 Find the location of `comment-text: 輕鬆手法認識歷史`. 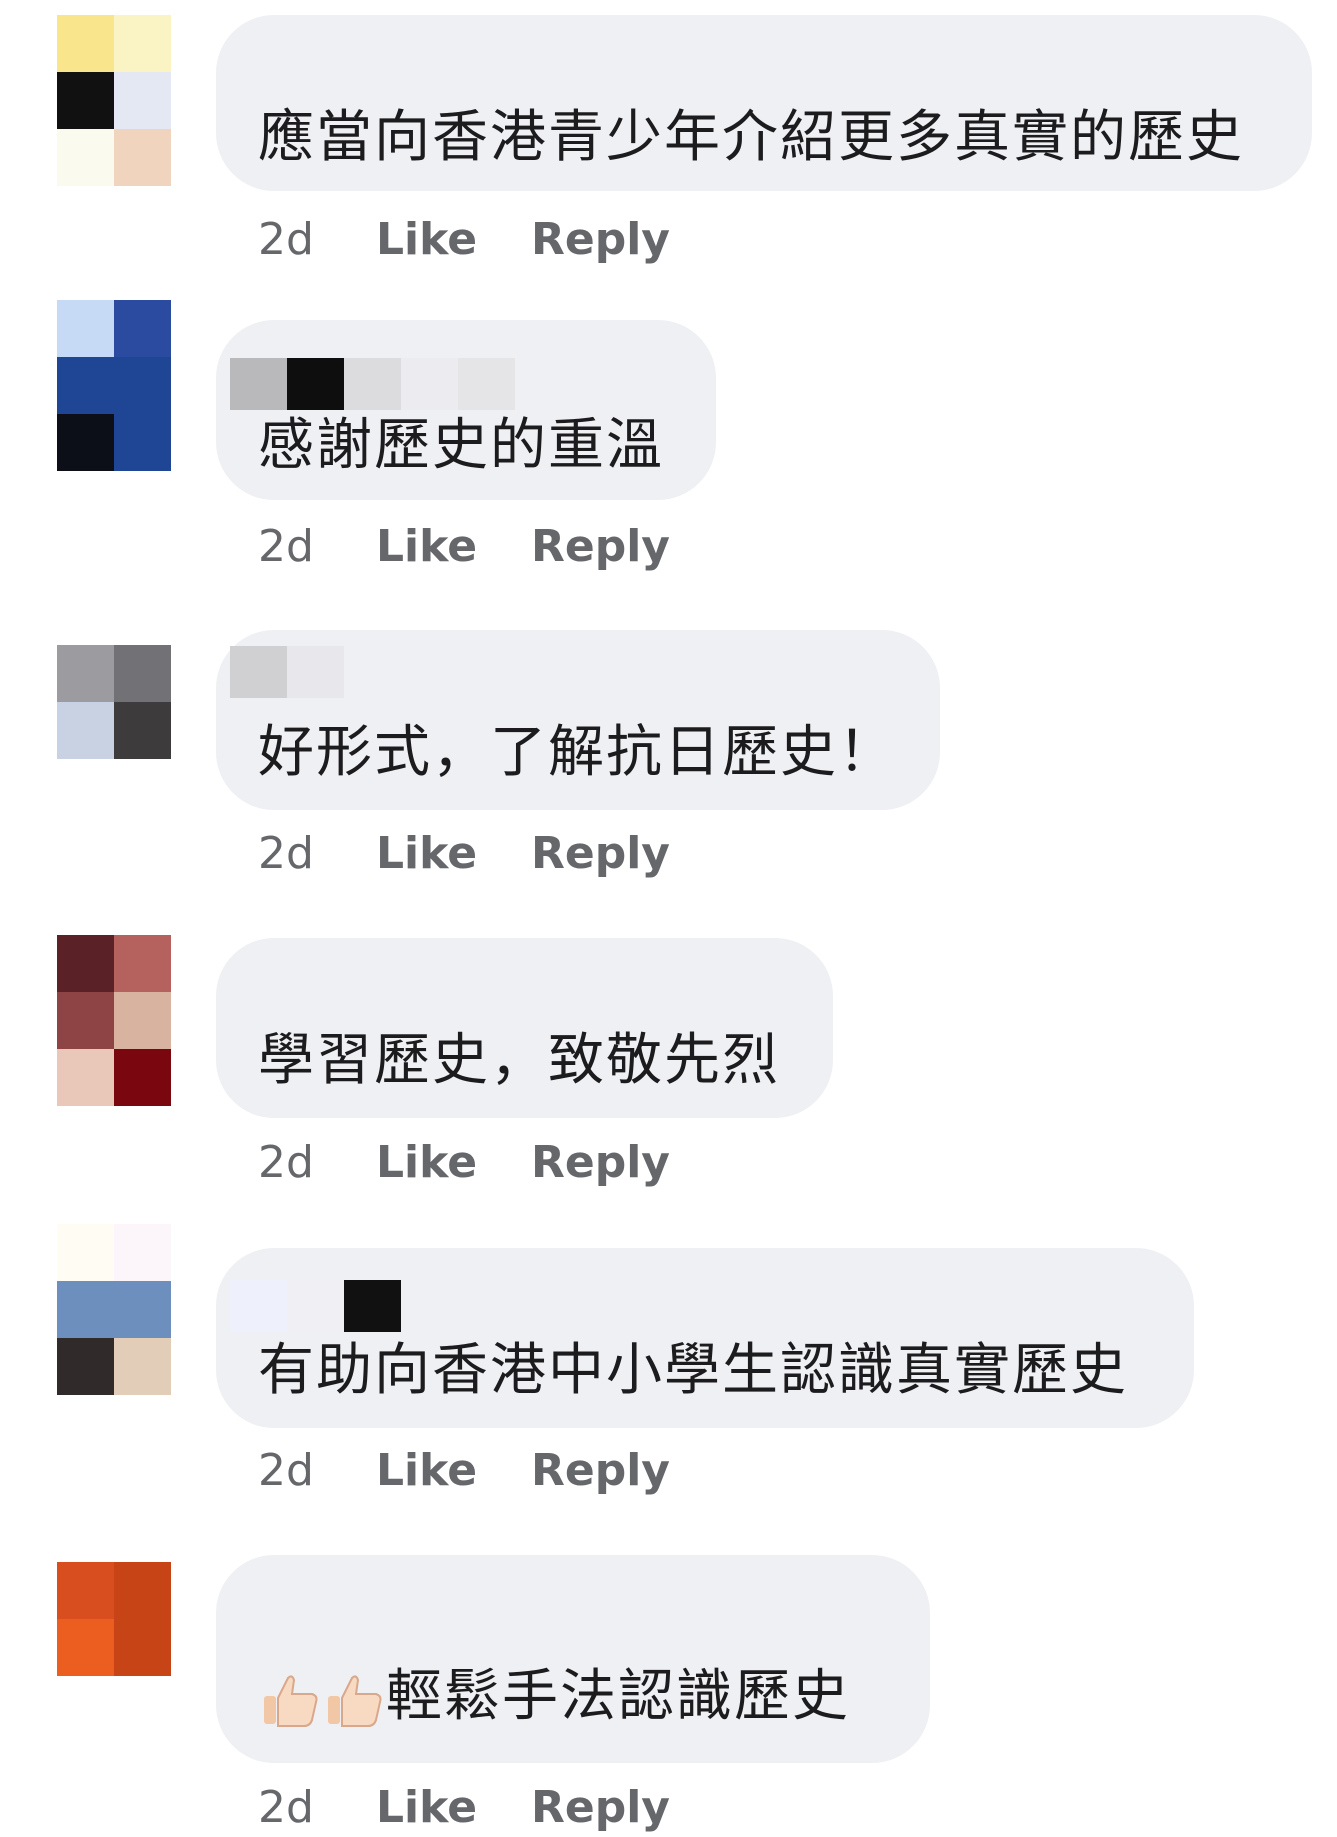

comment-text: 輕鬆手法認識歷史 is located at coordinates (554, 1698).